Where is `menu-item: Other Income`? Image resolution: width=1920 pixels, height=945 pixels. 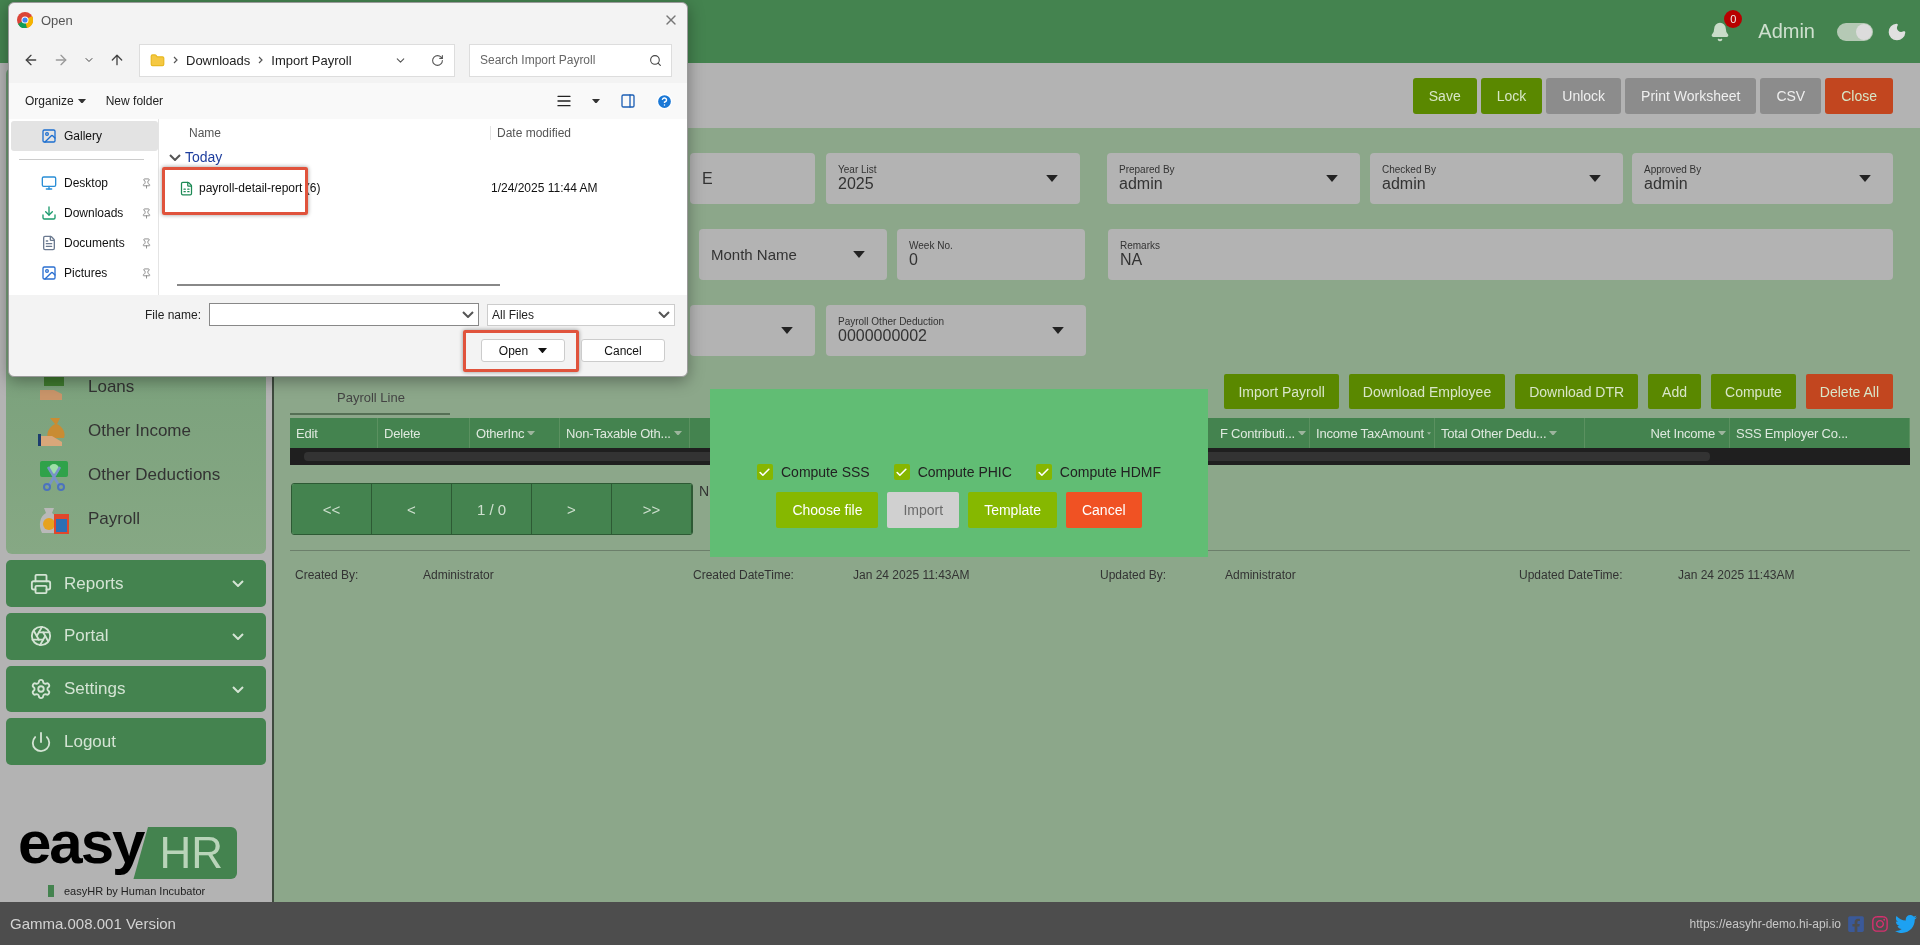
menu-item: Other Income is located at coordinates (136, 431).